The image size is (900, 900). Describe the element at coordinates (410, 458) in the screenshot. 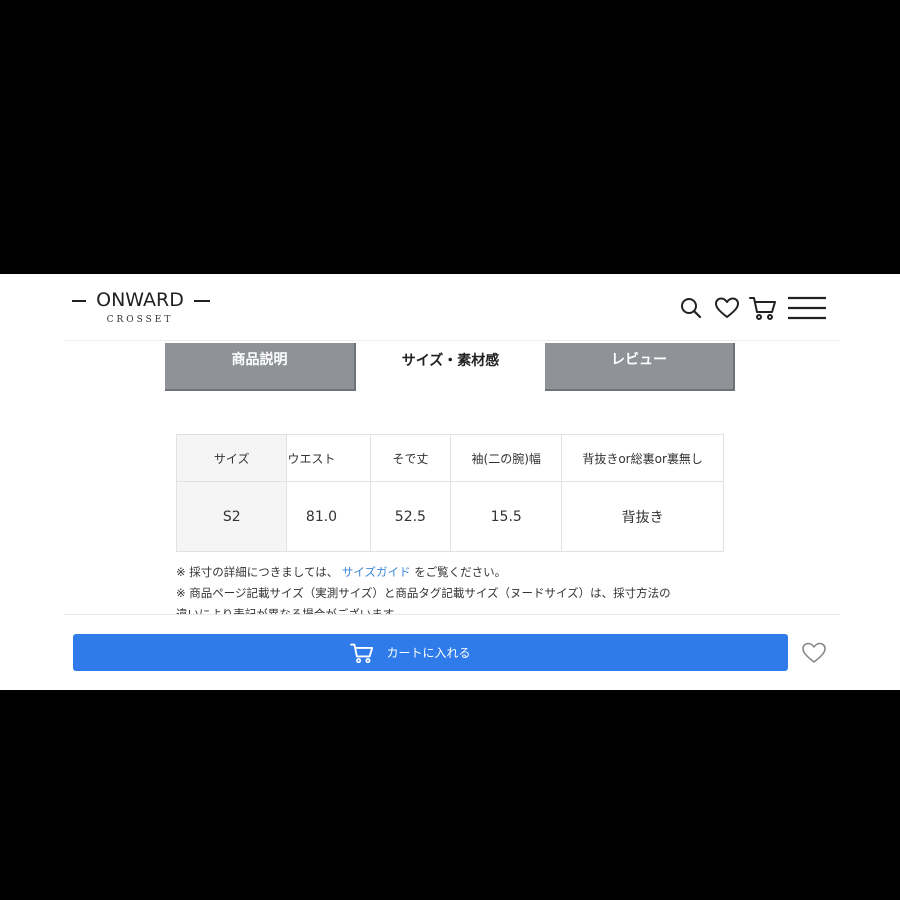

I see `column-header-sleeve-length: そで丈` at that location.